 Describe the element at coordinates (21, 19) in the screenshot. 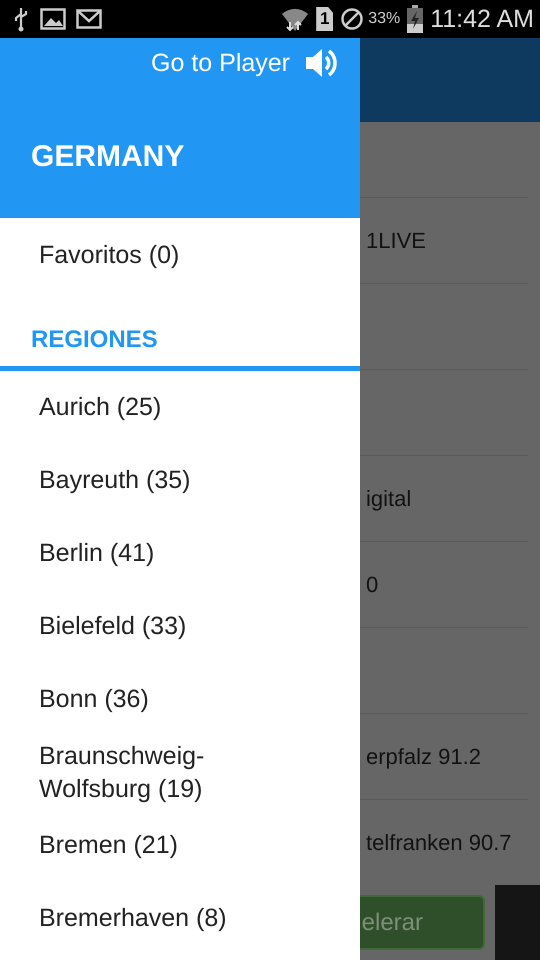

I see `usb-icon` at that location.